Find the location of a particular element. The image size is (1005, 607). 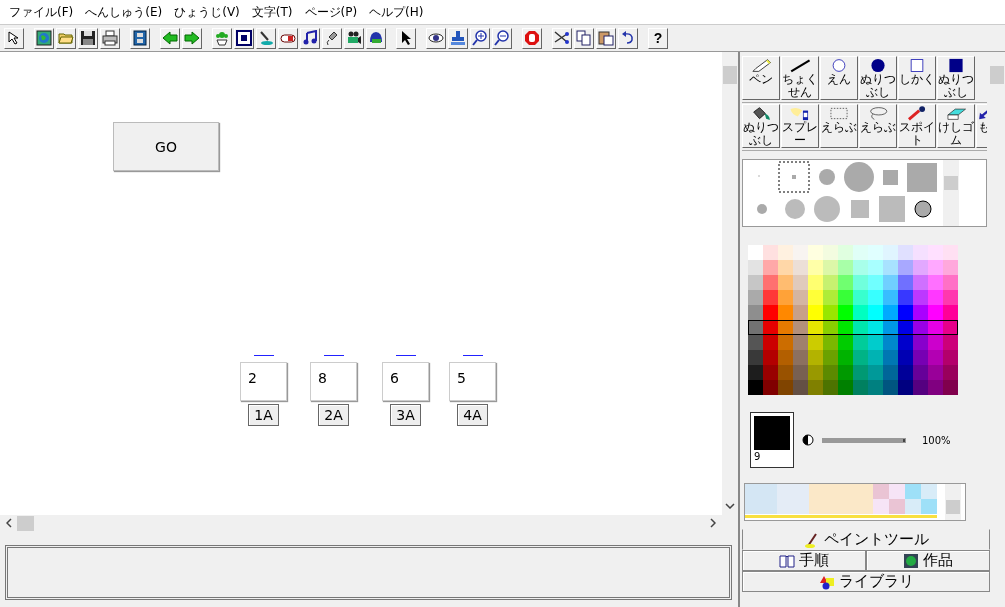

menu-item: ファイル(F) is located at coordinates (41, 12).